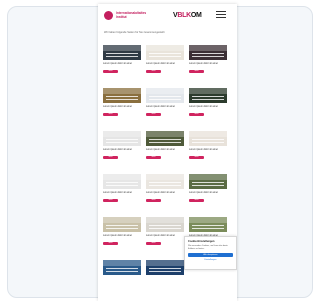 The image size is (320, 301). I want to click on wordmark-suffix: OM, so click(196, 15).